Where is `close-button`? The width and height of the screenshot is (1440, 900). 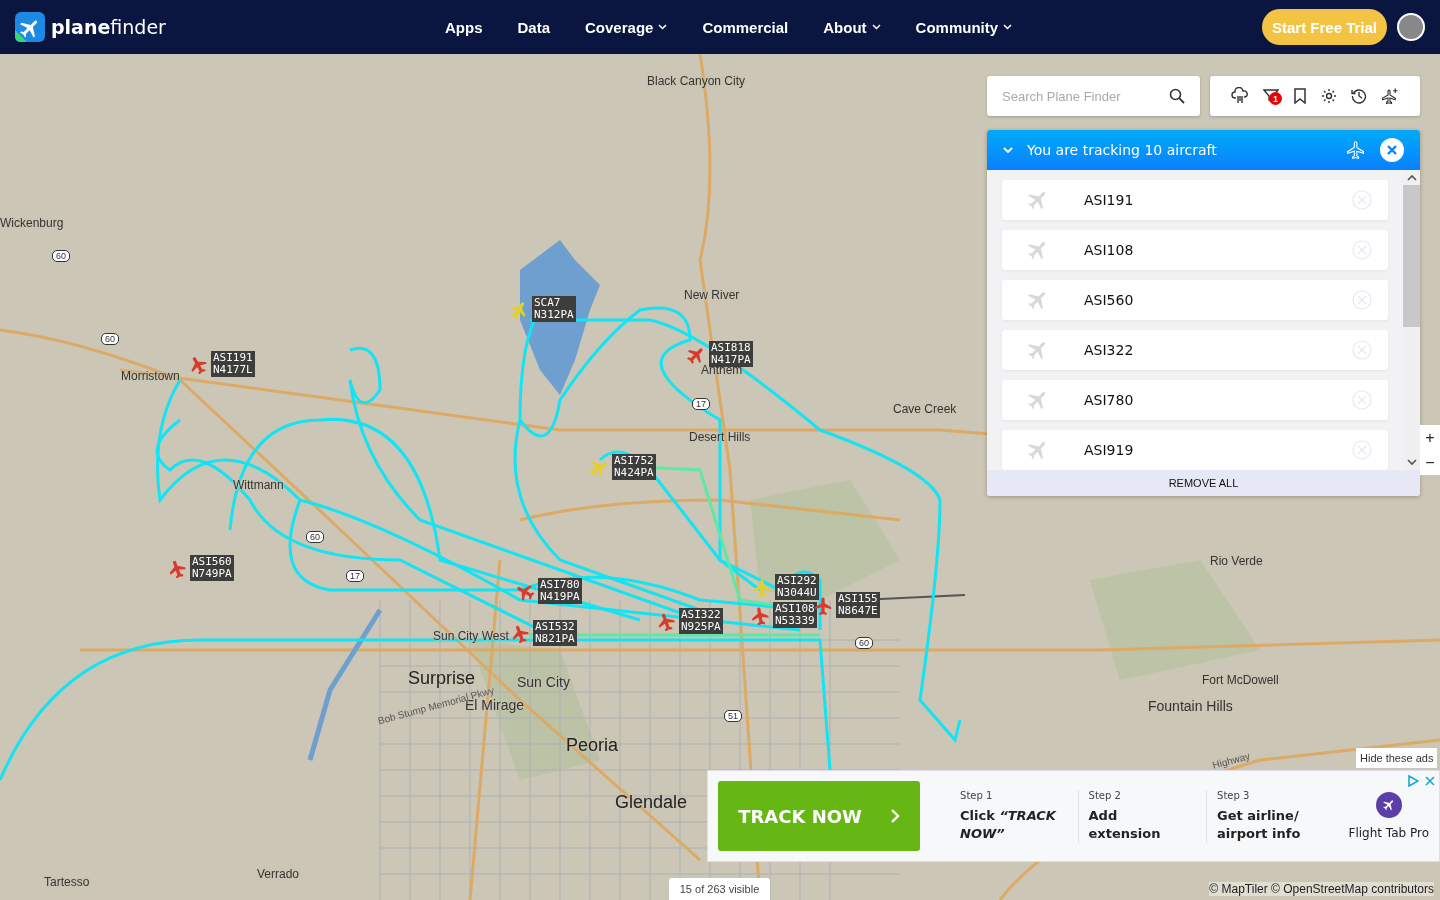 close-button is located at coordinates (1392, 150).